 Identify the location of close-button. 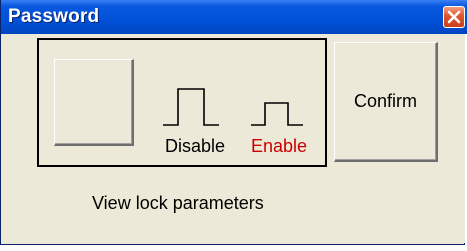
(454, 17).